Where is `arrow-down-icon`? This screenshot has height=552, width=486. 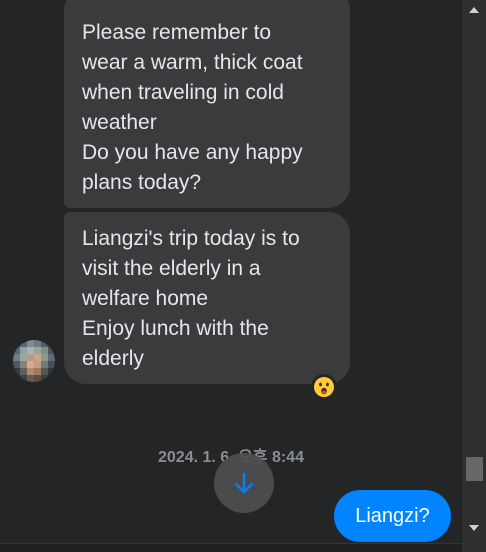
arrow-down-icon is located at coordinates (244, 483).